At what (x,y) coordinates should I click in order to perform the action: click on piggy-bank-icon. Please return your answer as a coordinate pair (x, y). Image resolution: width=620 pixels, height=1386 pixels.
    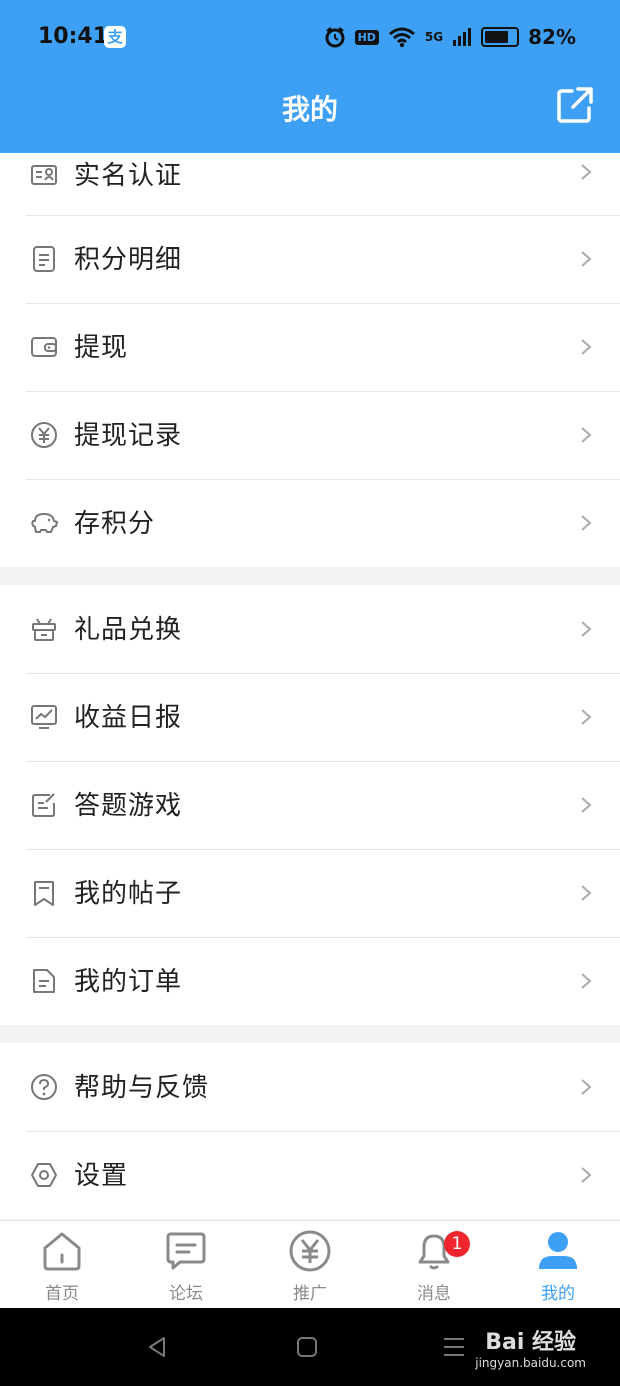
    Looking at the image, I should click on (44, 523).